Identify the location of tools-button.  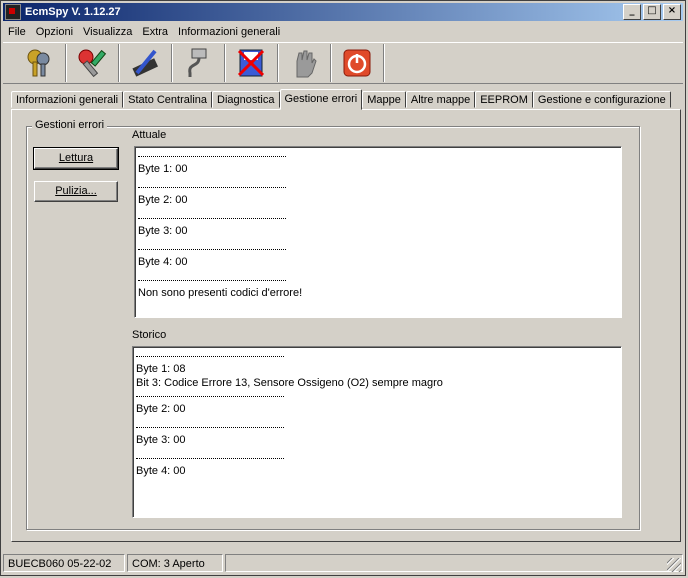
(92, 63).